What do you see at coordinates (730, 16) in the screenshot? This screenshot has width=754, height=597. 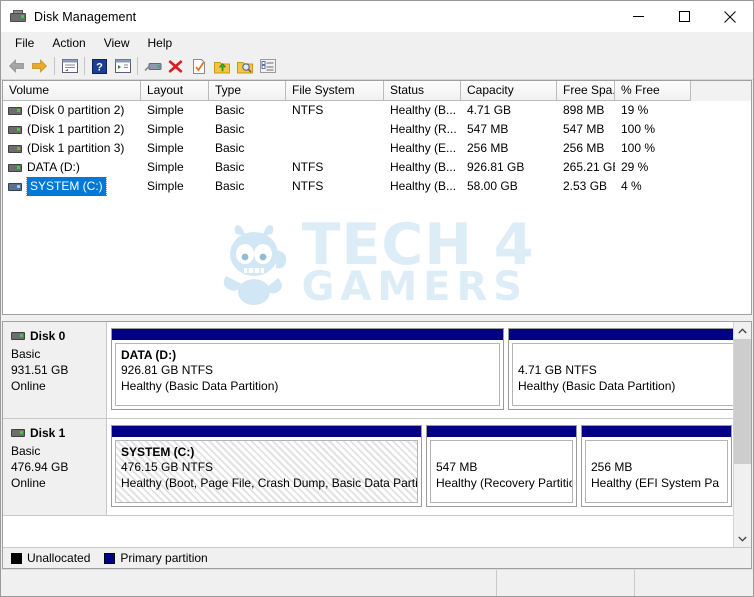 I see `close-button` at bounding box center [730, 16].